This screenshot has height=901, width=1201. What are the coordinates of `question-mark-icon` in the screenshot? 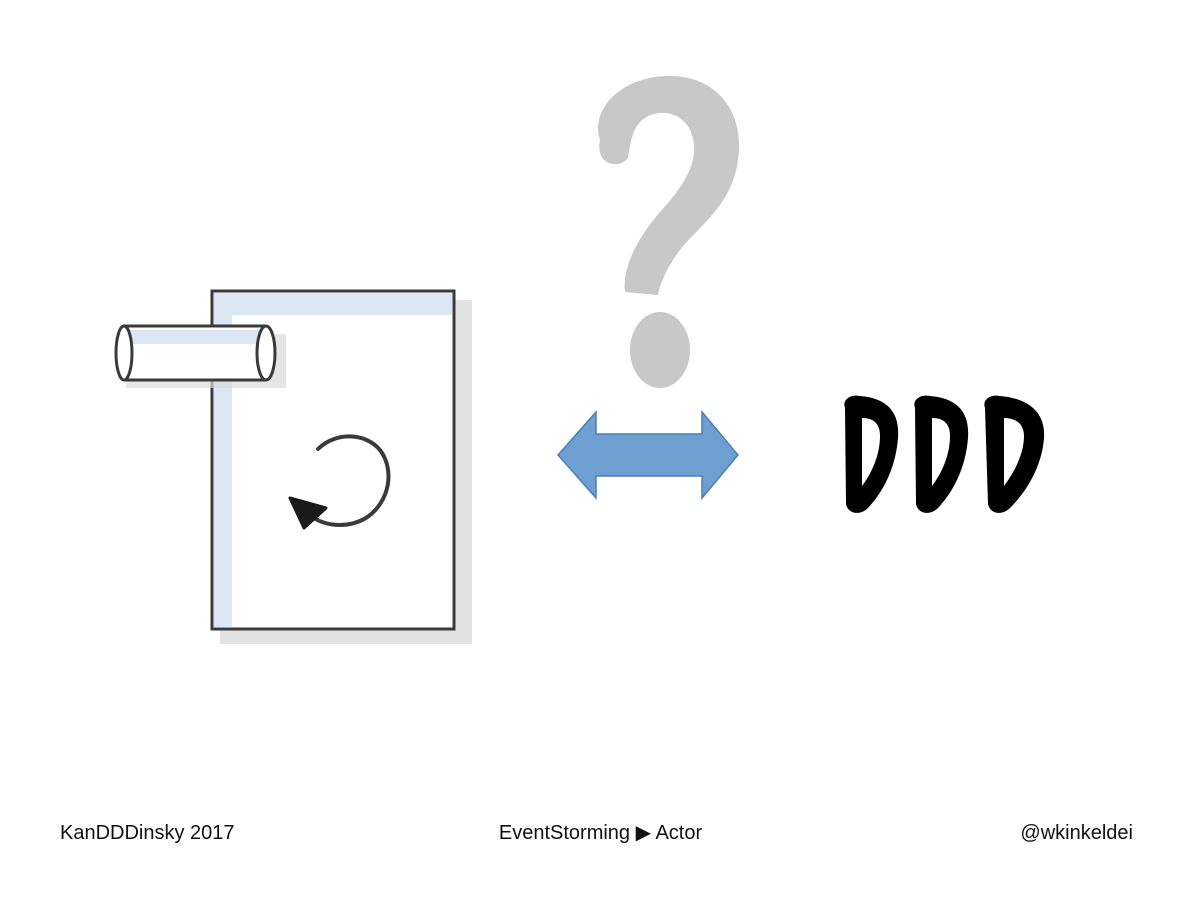 It's located at (669, 231).